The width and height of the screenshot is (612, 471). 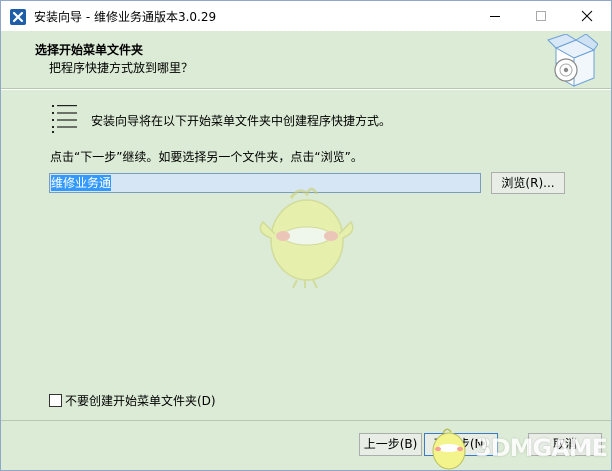 What do you see at coordinates (64, 119) in the screenshot?
I see `list-icon` at bounding box center [64, 119].